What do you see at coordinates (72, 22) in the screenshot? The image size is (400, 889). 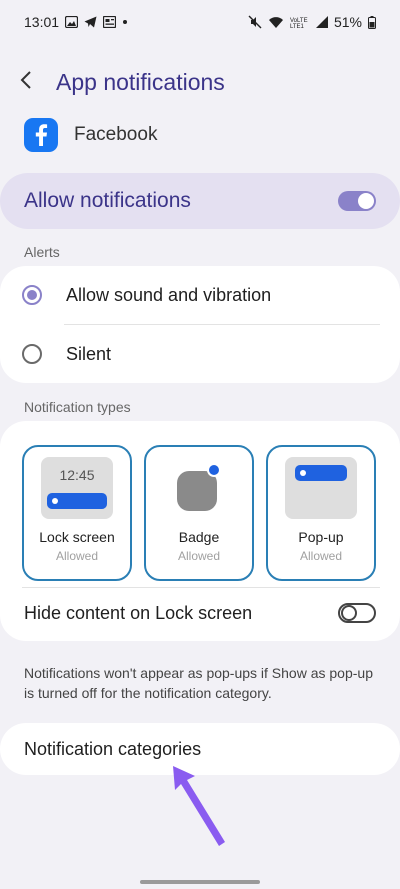 I see `gallery-icon` at bounding box center [72, 22].